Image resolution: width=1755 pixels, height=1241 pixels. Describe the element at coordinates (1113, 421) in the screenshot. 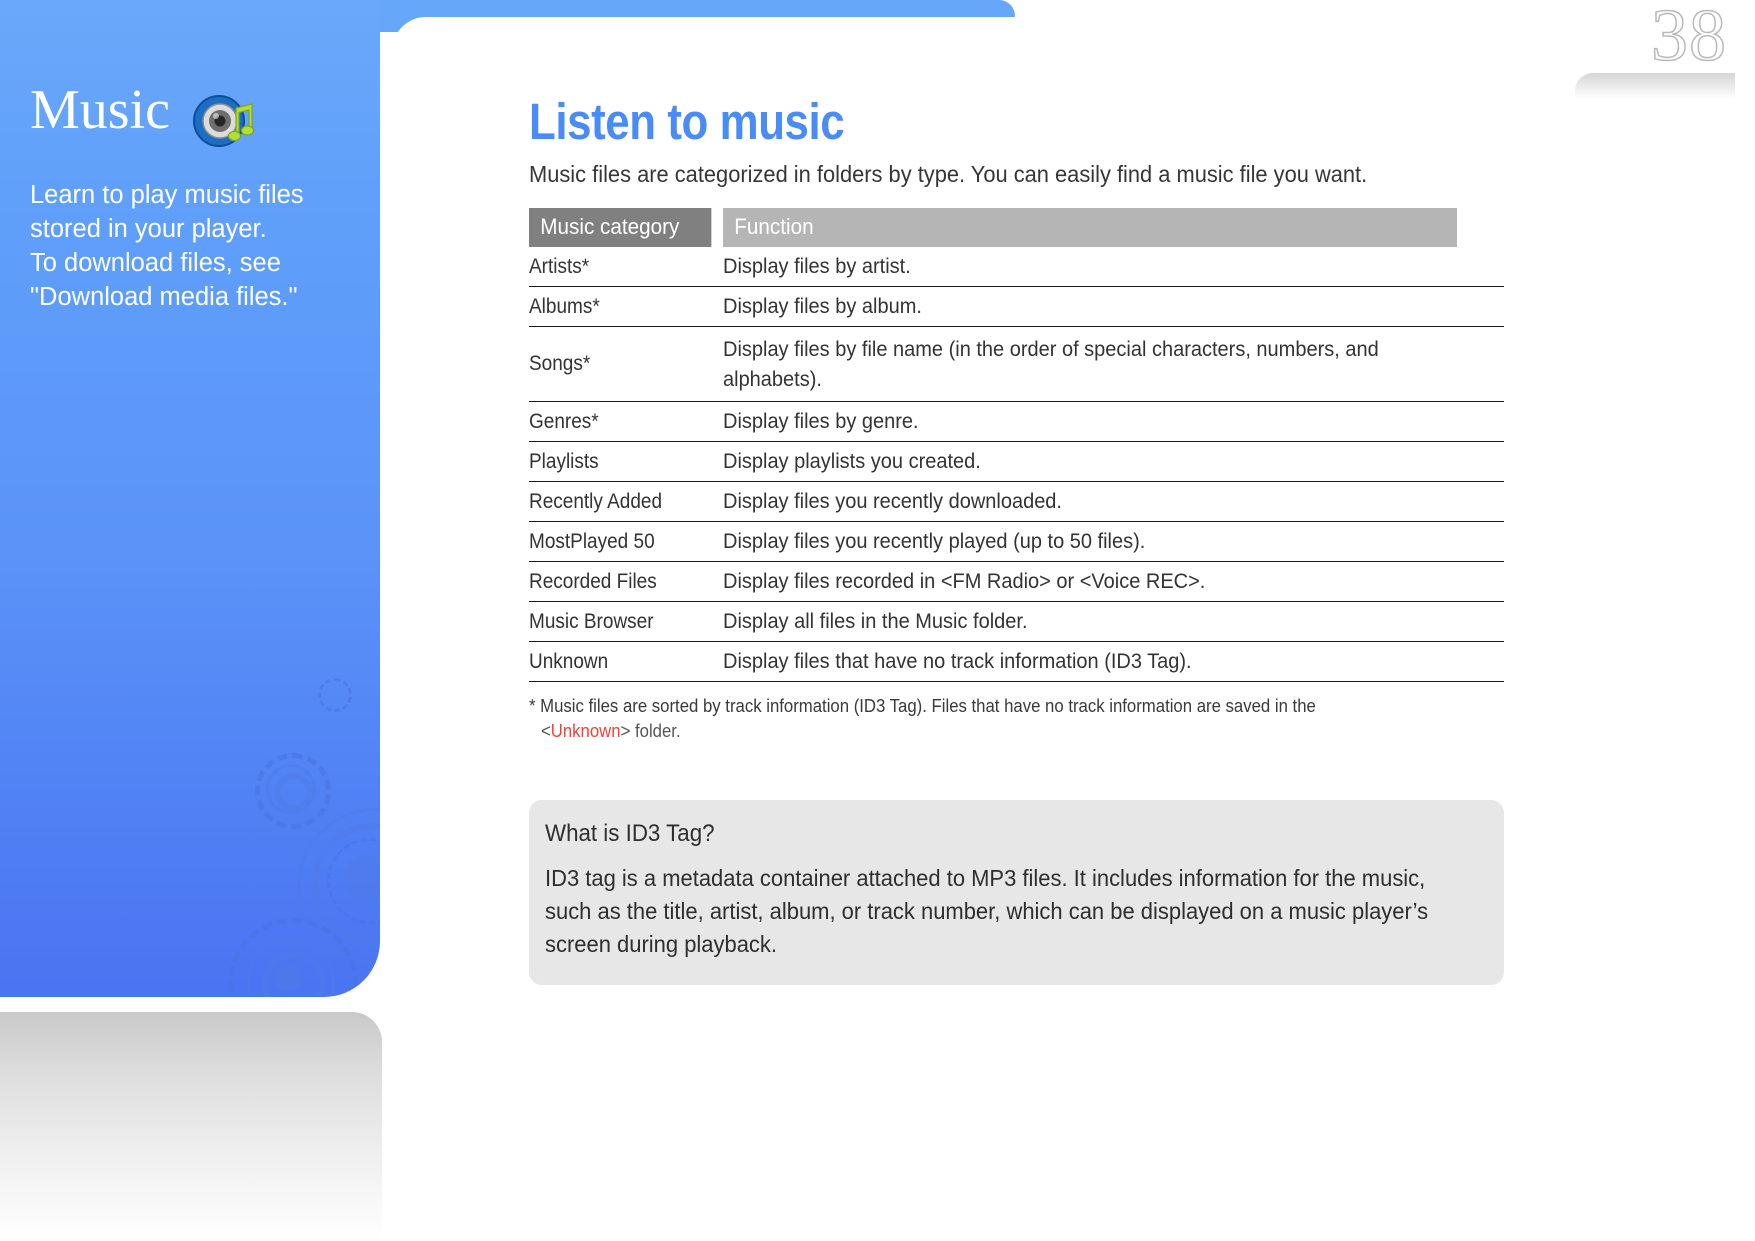

I see `function-cell: Display files by genre.` at that location.